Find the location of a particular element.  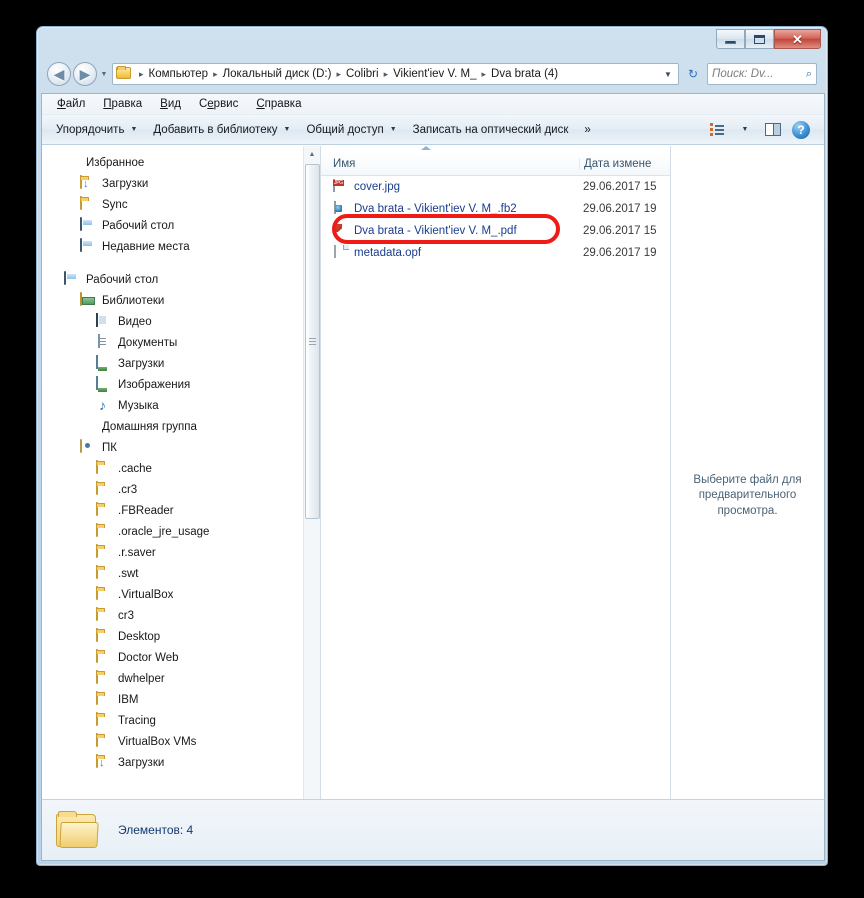

sidebar-item-6: Рабочий стол is located at coordinates (181, 279).